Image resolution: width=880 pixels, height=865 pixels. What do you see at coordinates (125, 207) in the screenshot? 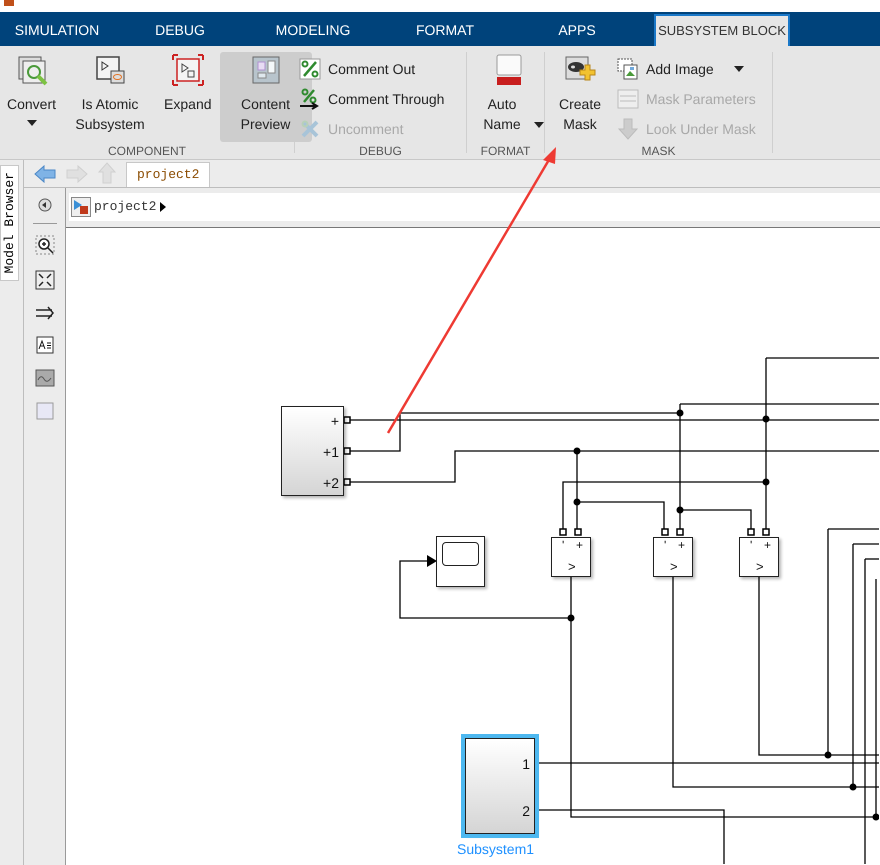
I see `breadcrumb-link: project2` at bounding box center [125, 207].